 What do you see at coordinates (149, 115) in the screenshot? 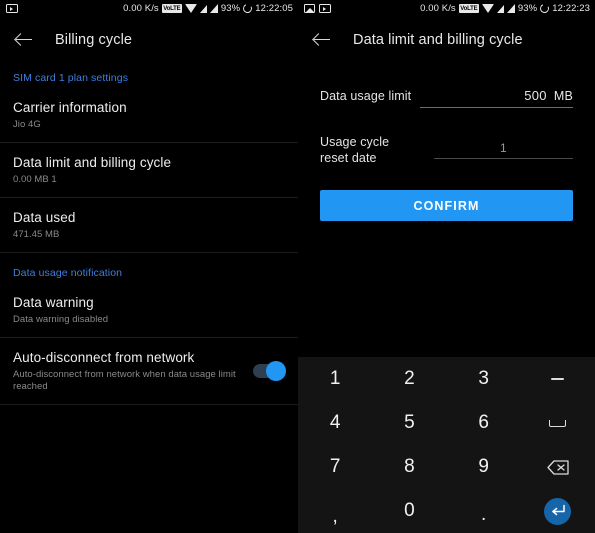
I see `list-item-carrier-information: Carrier information Jio 4G` at bounding box center [149, 115].